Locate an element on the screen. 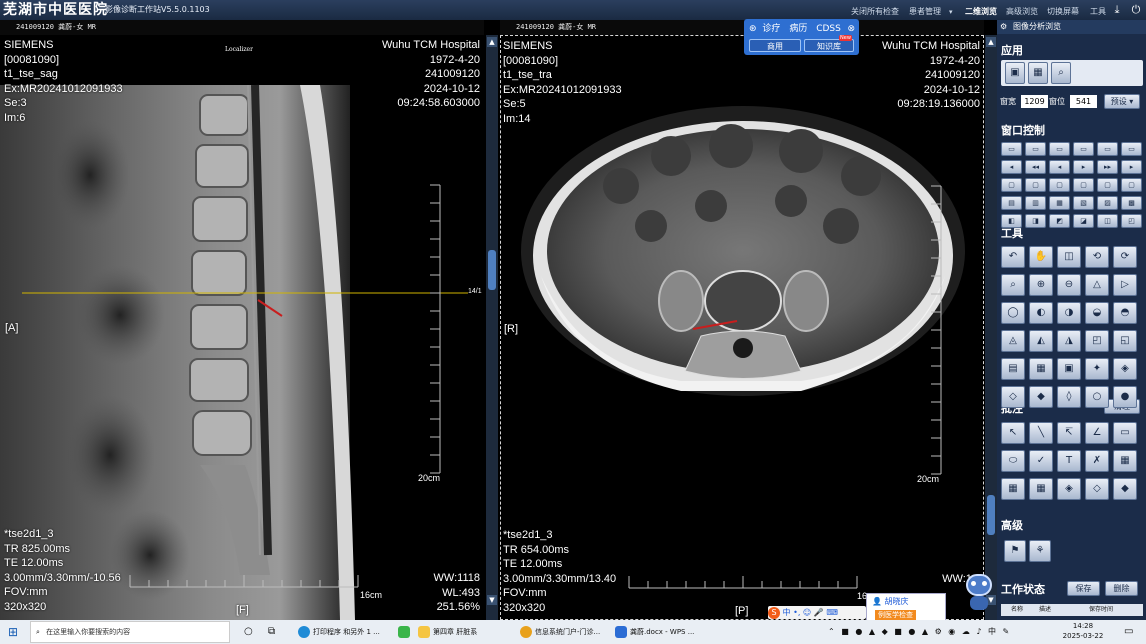  scroll-up-icon: ▲ is located at coordinates (492, 42).